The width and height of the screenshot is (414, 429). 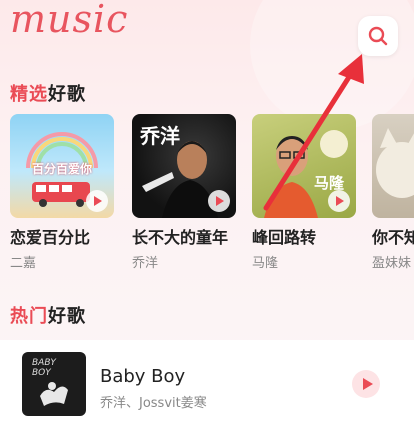 What do you see at coordinates (44, 368) in the screenshot?
I see `album-cover-text: BABY BOY` at bounding box center [44, 368].